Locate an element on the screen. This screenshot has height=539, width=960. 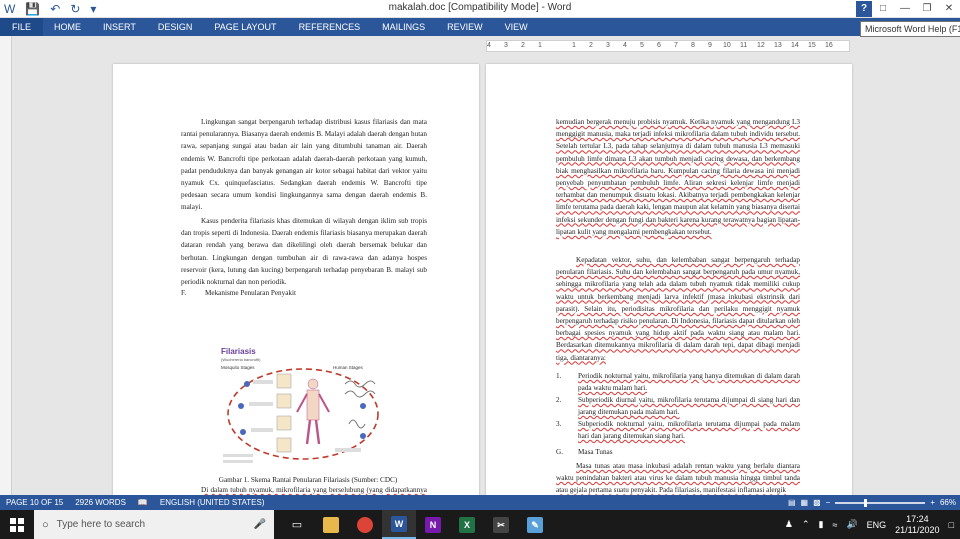
web-layout-icon: ▩ is located at coordinates (817, 502).